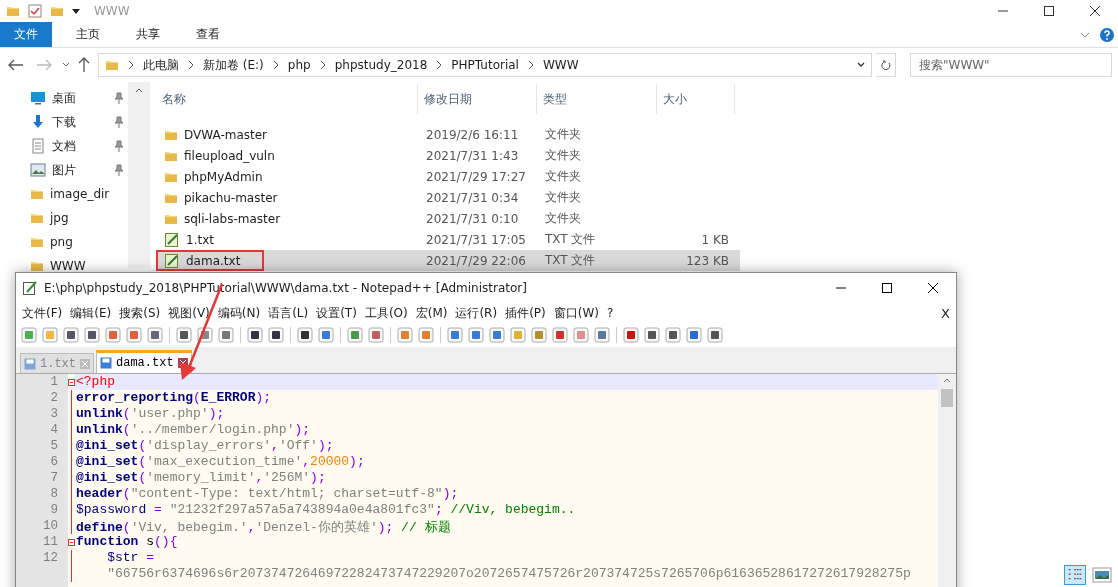 The width and height of the screenshot is (1118, 587). What do you see at coordinates (64, 98) in the screenshot?
I see `nav-item: 桌面` at bounding box center [64, 98].